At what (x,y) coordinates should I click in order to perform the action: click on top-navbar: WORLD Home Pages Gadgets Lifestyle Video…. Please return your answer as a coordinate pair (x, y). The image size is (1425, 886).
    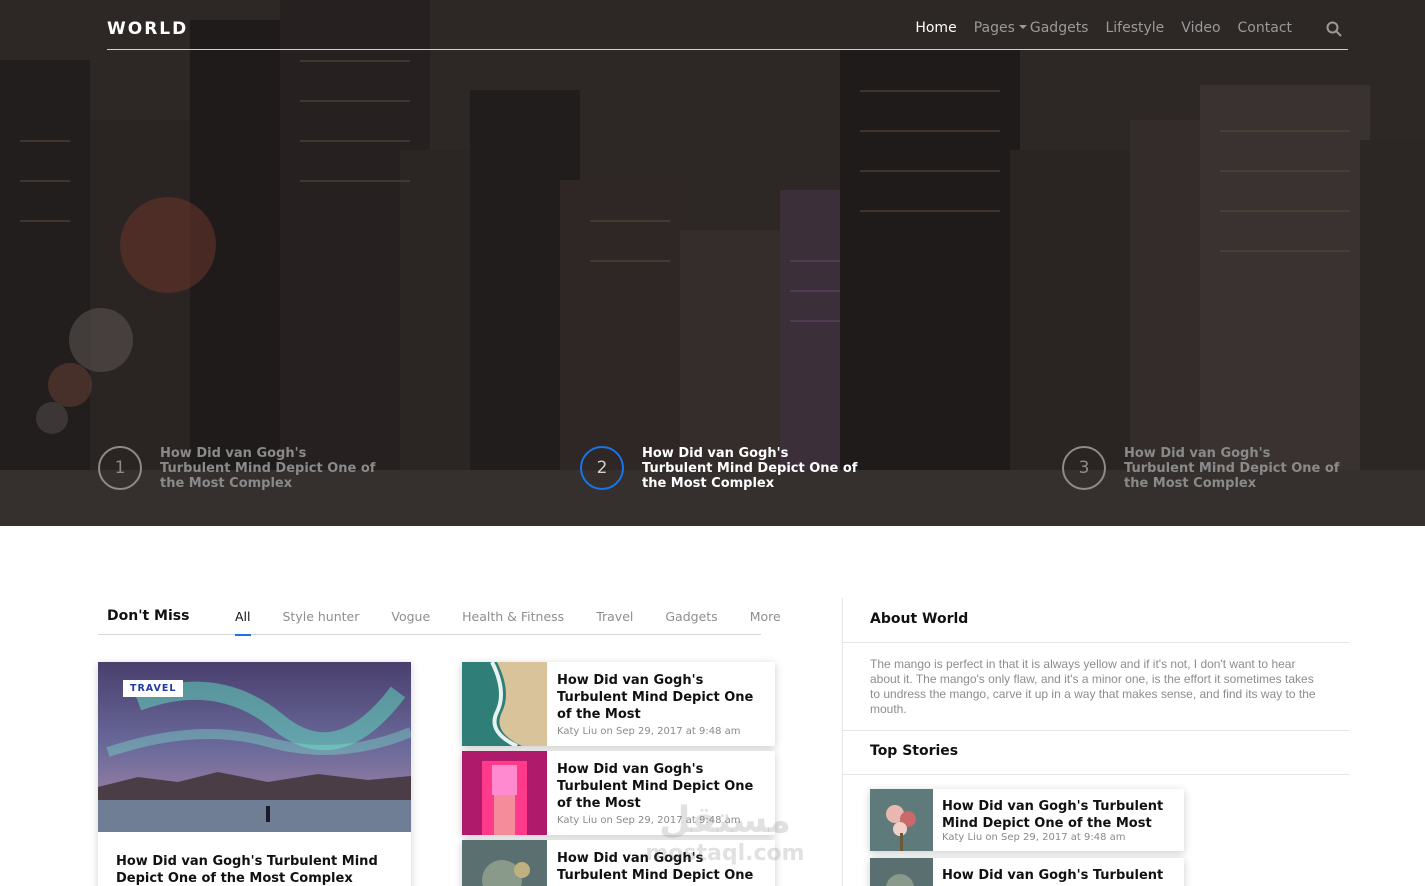
    Looking at the image, I should click on (727, 25).